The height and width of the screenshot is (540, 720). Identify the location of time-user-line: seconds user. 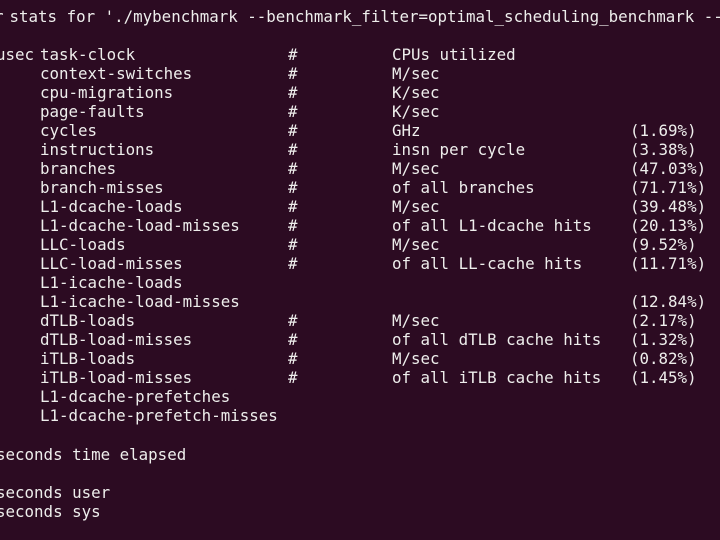
(55, 492).